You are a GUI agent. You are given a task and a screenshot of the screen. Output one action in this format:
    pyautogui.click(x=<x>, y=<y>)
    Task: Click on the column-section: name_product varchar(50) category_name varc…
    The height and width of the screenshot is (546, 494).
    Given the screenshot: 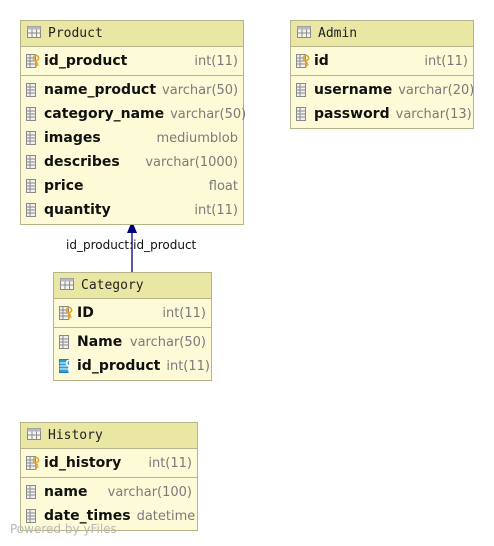 What is the action you would take?
    pyautogui.click(x=134, y=150)
    